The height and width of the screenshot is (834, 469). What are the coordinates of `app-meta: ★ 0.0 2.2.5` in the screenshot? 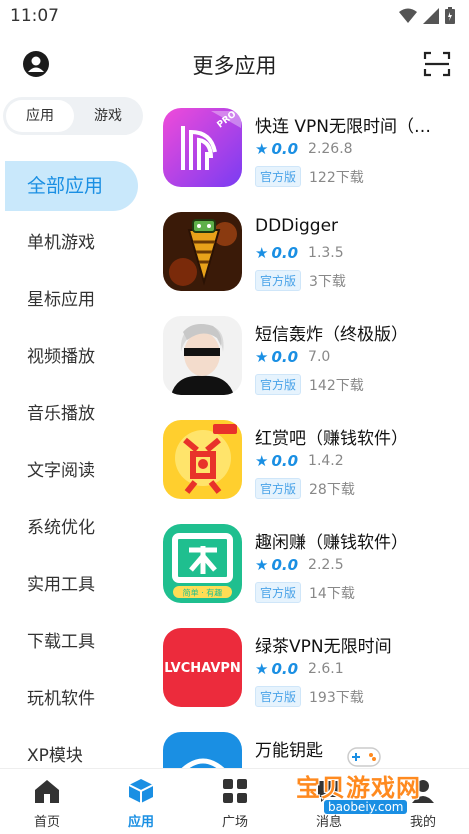 It's located at (299, 565).